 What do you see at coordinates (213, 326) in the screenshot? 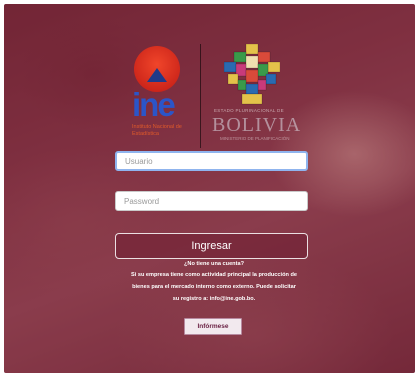
I see `informese-button: Infórmese` at bounding box center [213, 326].